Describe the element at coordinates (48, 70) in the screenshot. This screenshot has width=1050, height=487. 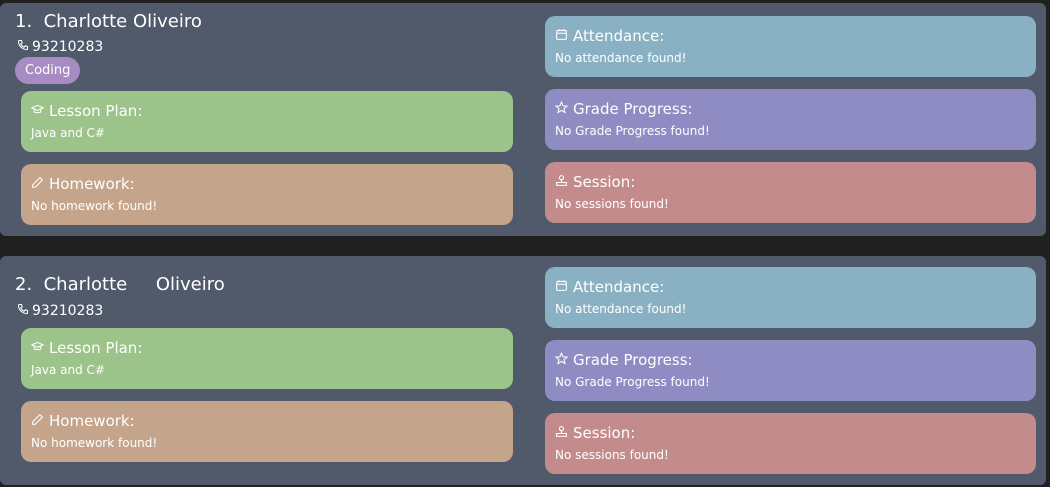
I see `tag-badge: Coding` at that location.